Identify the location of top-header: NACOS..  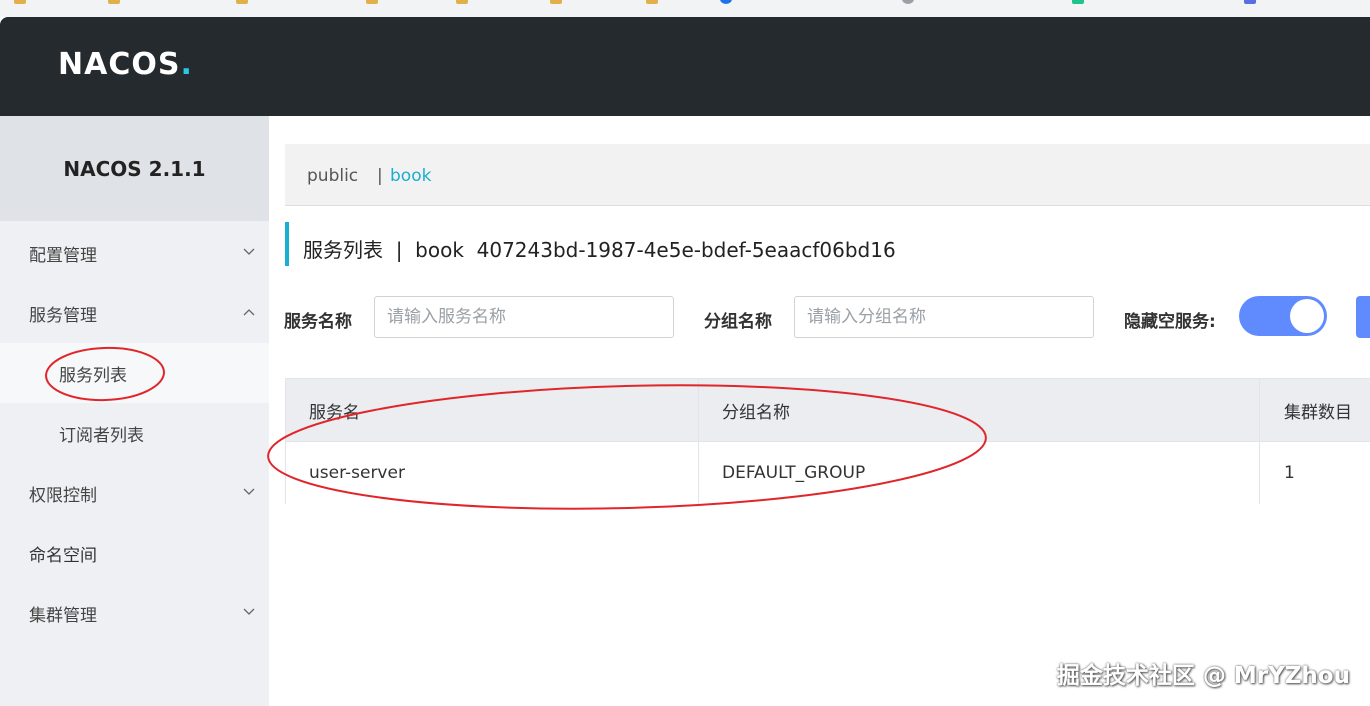
(685, 66).